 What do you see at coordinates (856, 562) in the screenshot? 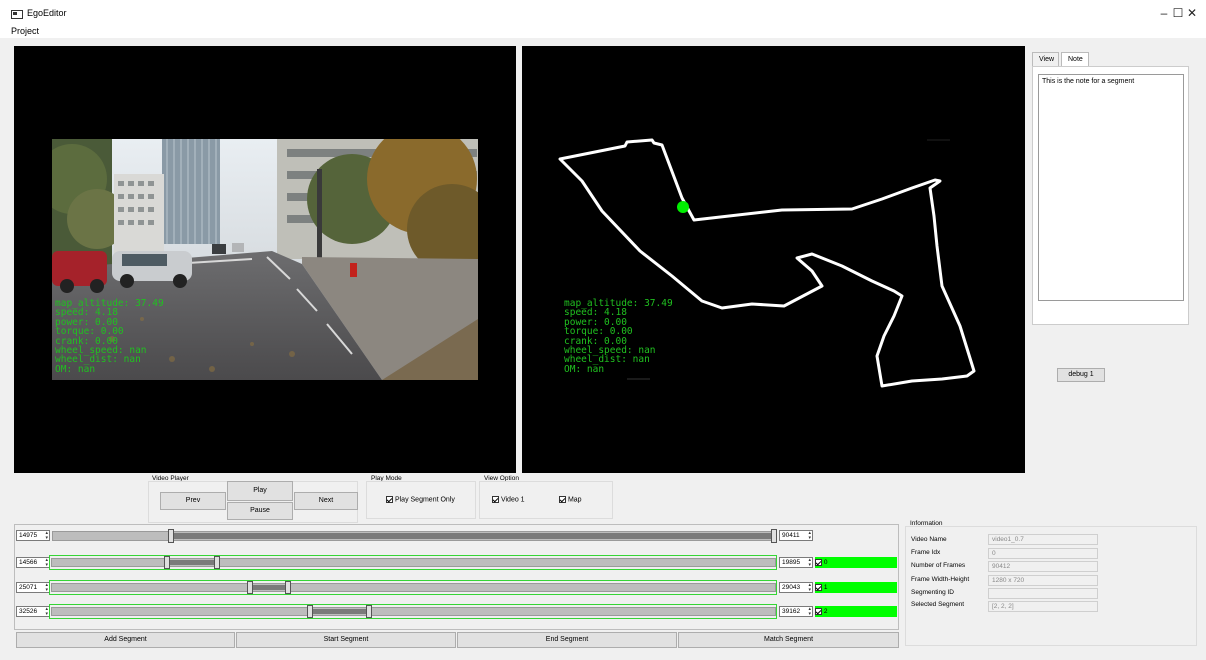
I see `segment-select-label: 0` at bounding box center [856, 562].